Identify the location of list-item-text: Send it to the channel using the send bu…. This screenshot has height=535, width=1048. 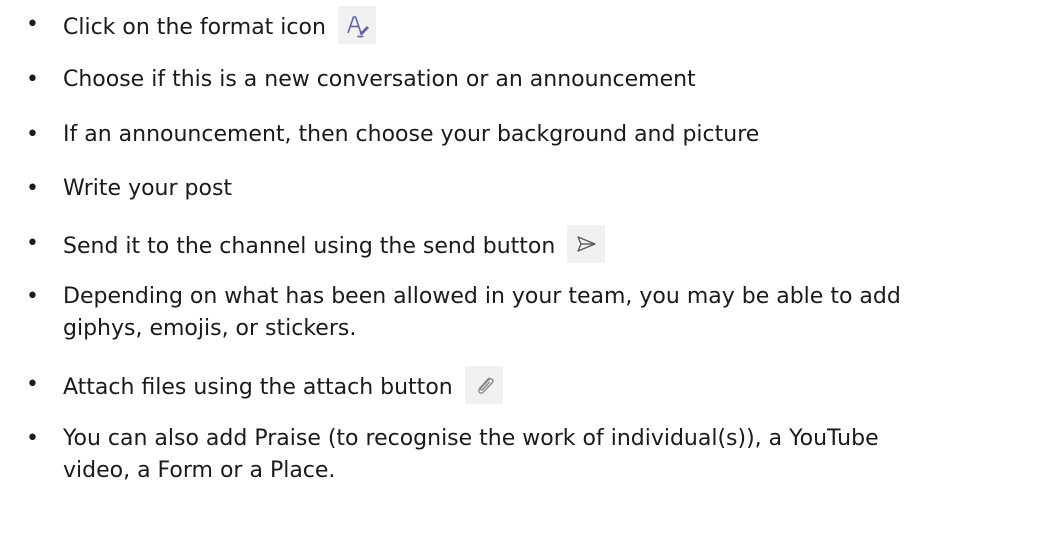
(553, 245).